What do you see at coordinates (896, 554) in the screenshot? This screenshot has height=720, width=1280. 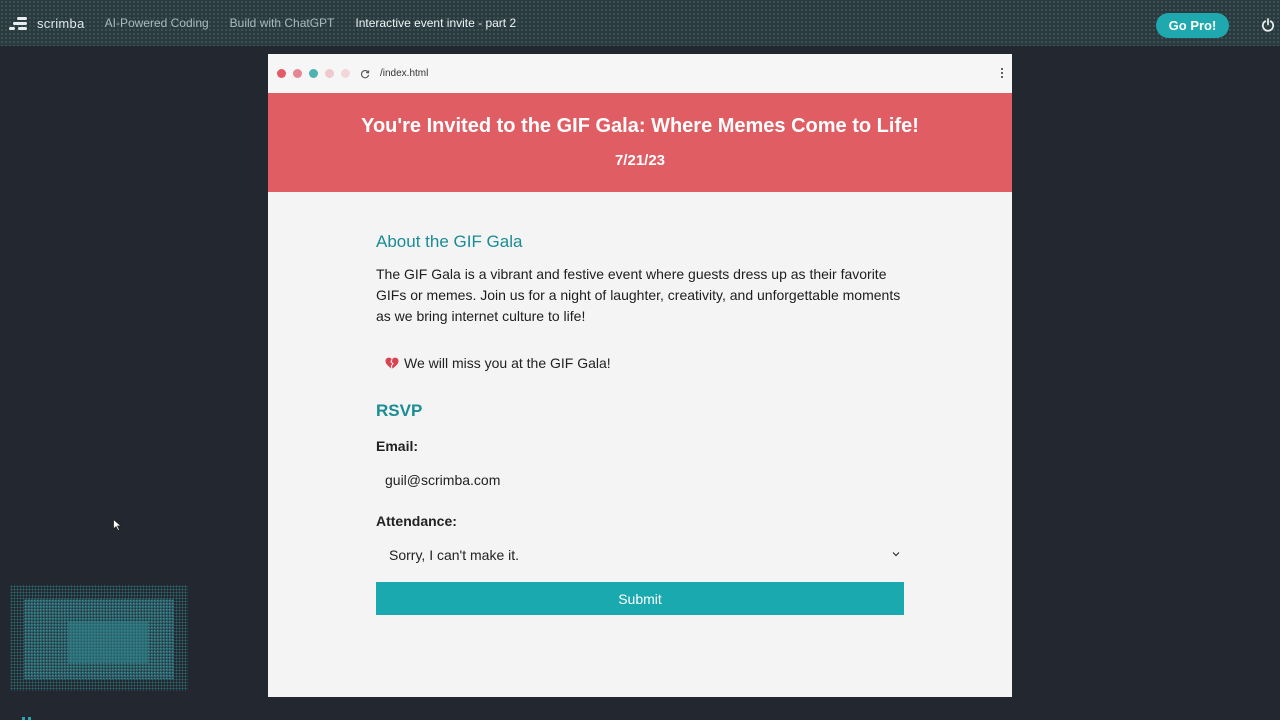 I see `chevron-down-icon` at bounding box center [896, 554].